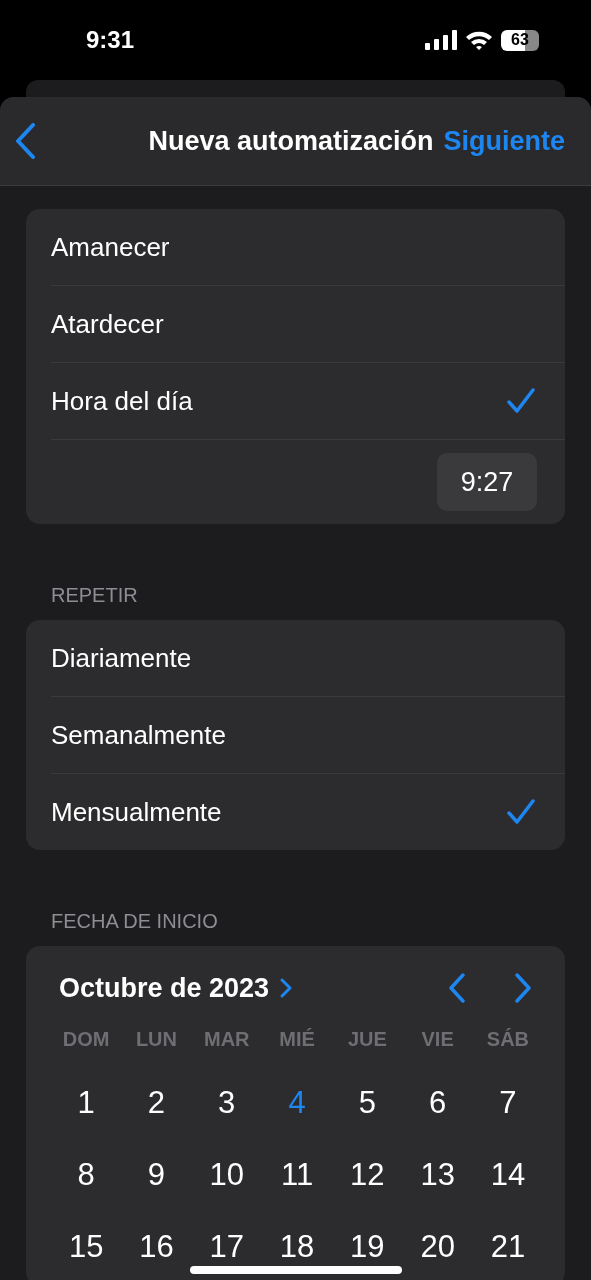  What do you see at coordinates (25, 141) in the screenshot?
I see `back-icon` at bounding box center [25, 141].